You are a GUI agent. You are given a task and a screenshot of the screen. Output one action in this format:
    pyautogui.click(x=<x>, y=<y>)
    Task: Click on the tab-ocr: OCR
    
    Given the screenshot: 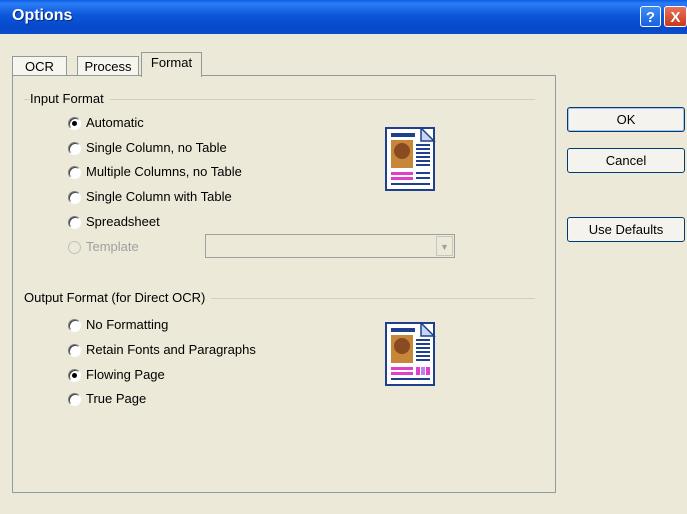 What is the action you would take?
    pyautogui.click(x=39, y=66)
    